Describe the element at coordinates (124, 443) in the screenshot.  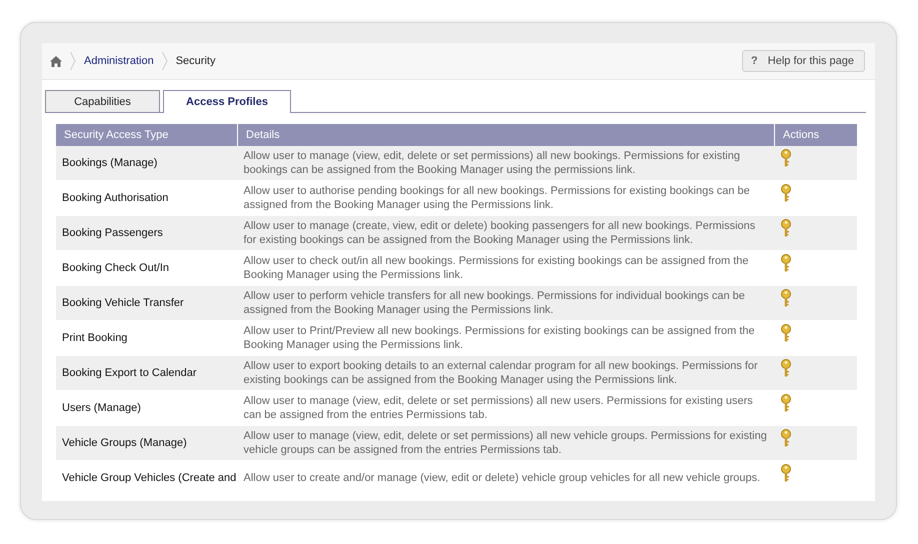
I see `access-type: Vehicle Groups (Manage)` at that location.